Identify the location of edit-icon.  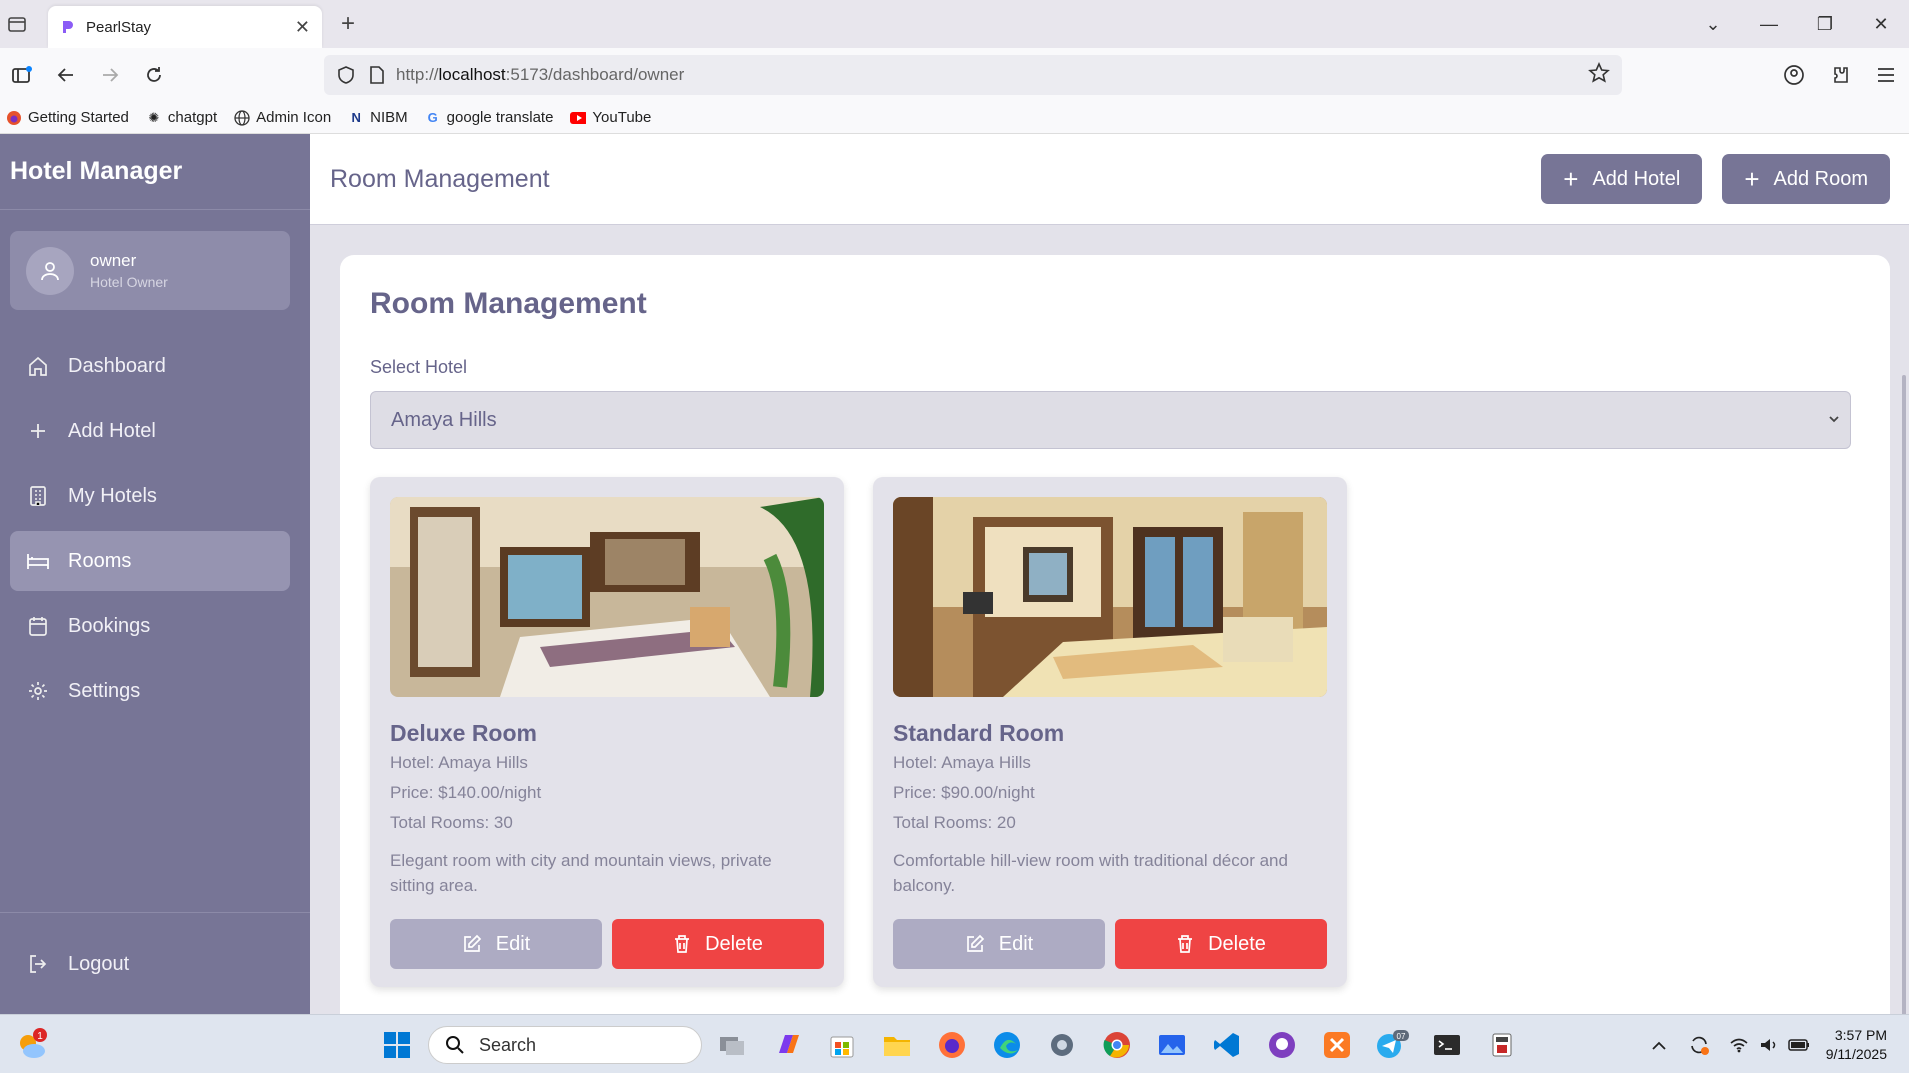
(472, 944).